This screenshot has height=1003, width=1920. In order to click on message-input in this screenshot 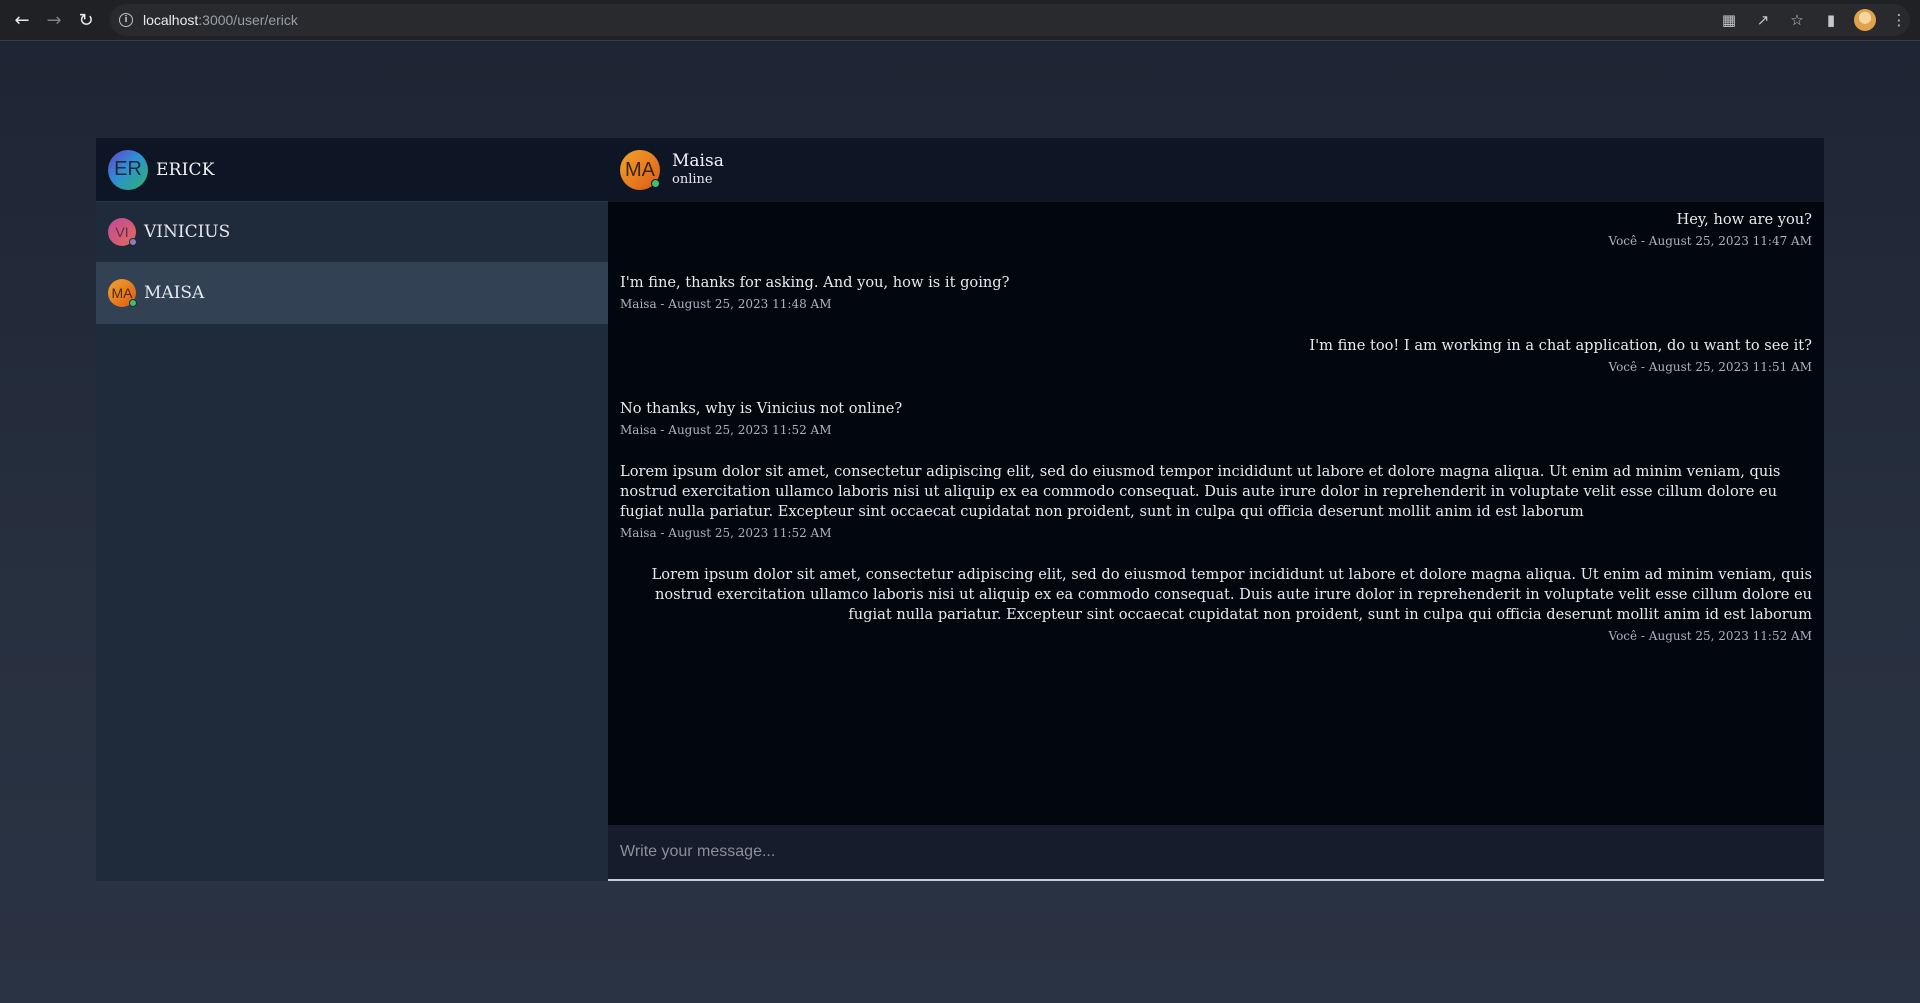, I will do `click(1222, 852)`.